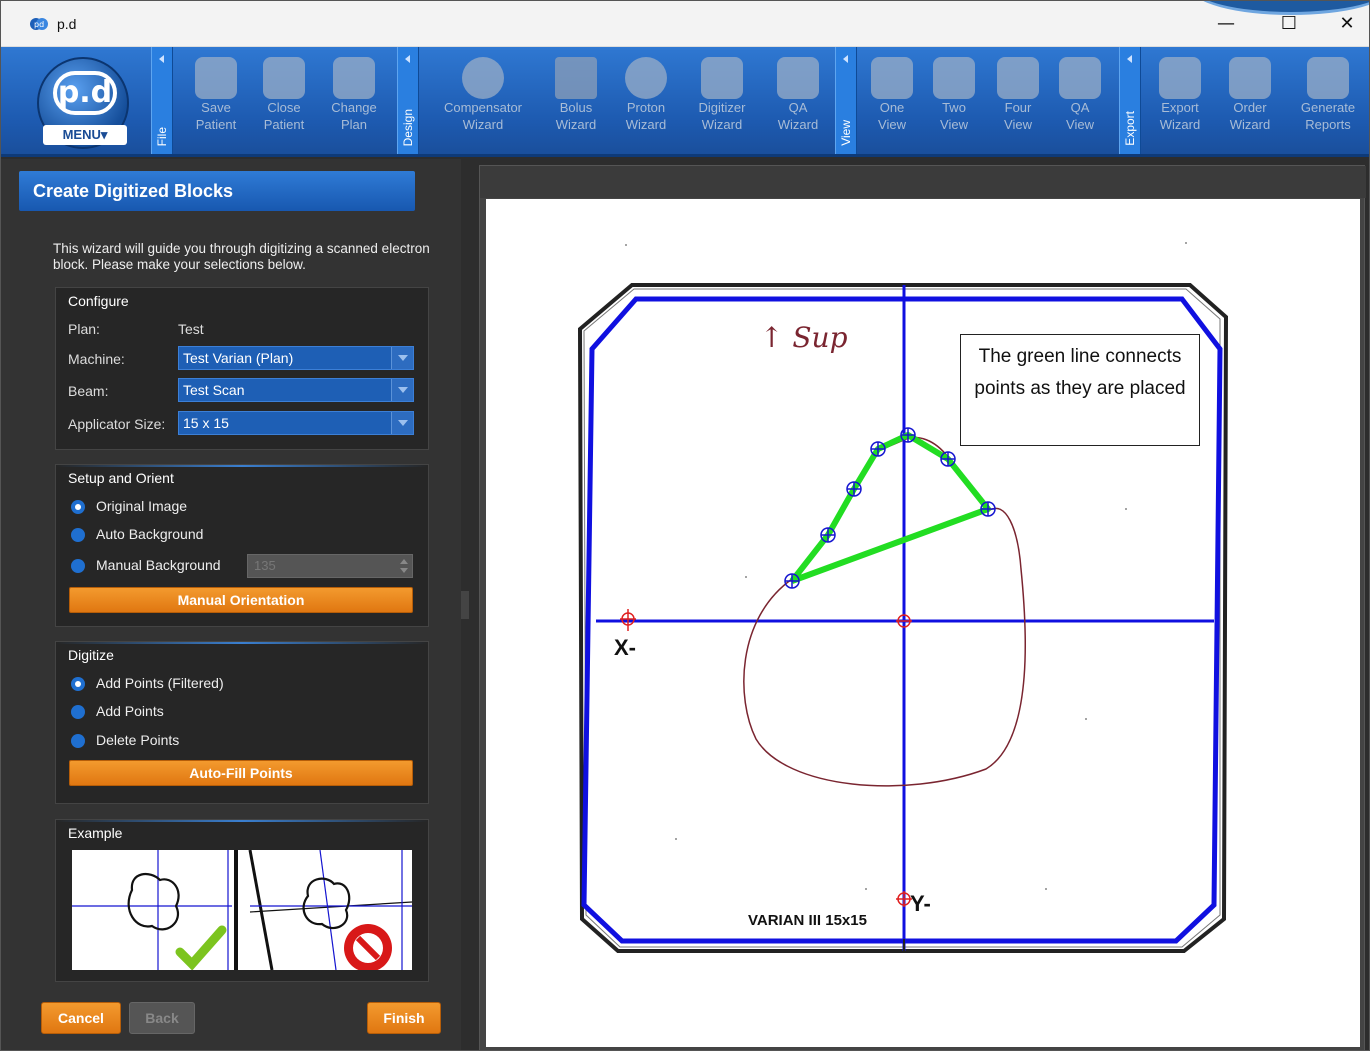 The width and height of the screenshot is (1370, 1051). I want to click on section-title: Example, so click(95, 833).